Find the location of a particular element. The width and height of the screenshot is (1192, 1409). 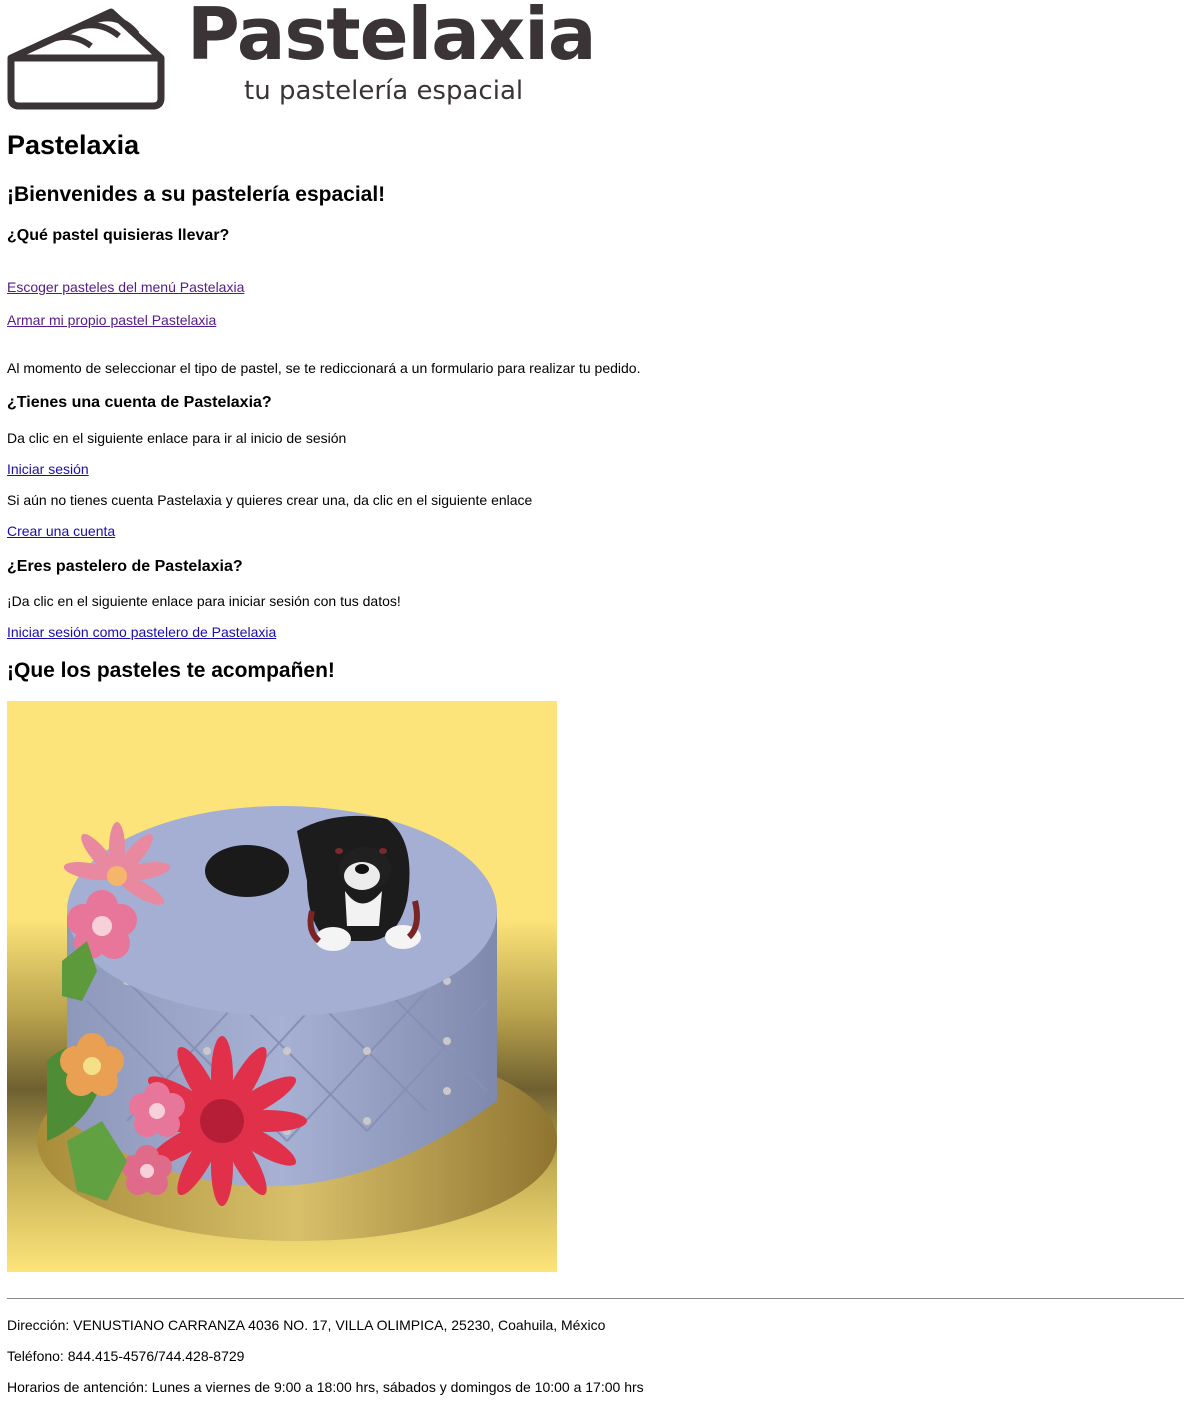

welcome-heading: ¡Bienvenides a su pastelería espacial! is located at coordinates (196, 194).